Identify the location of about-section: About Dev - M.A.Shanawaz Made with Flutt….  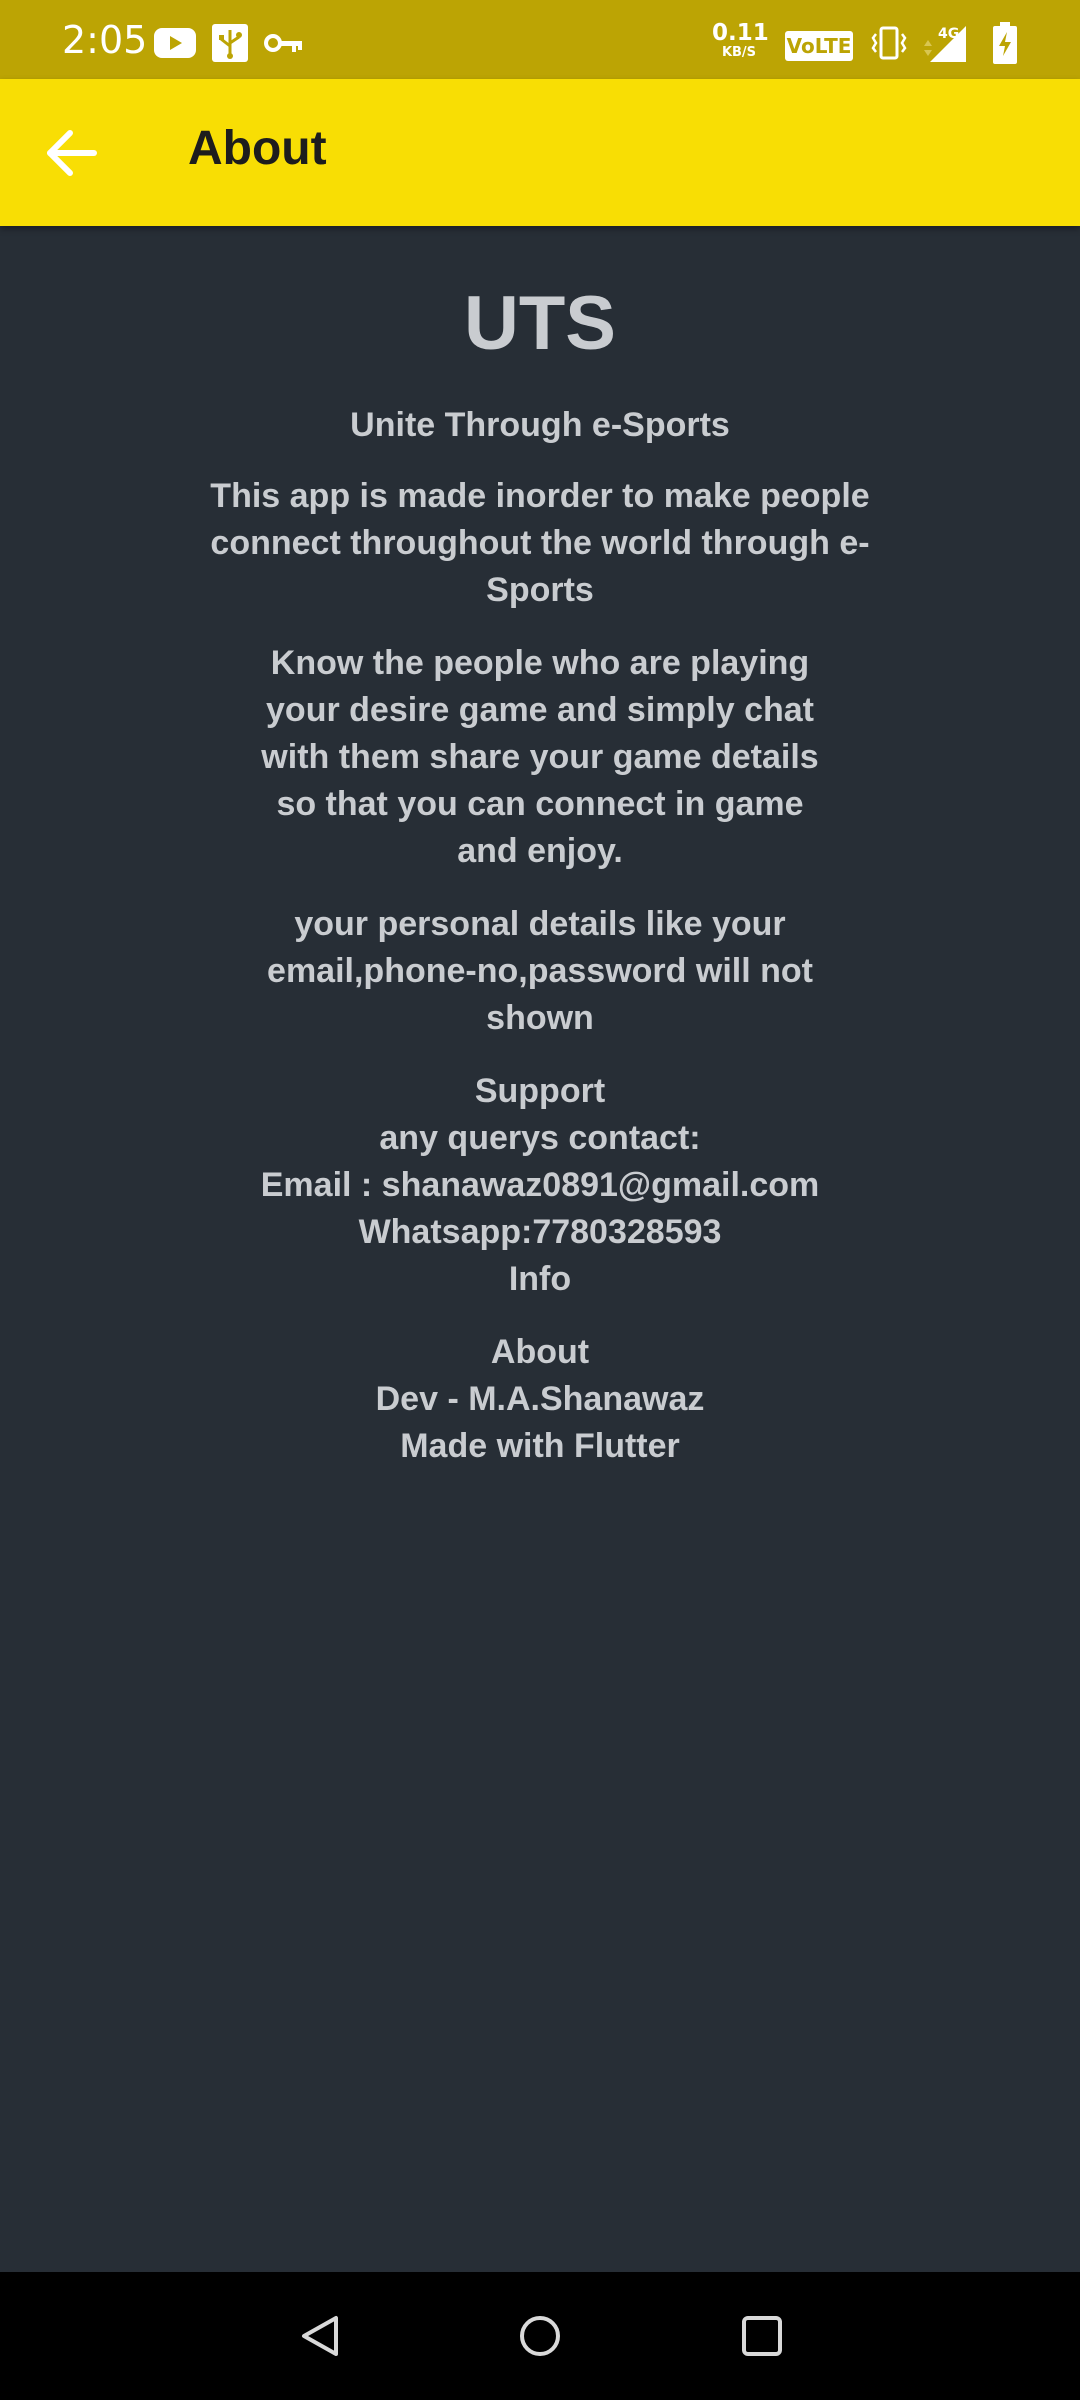
(540, 1399).